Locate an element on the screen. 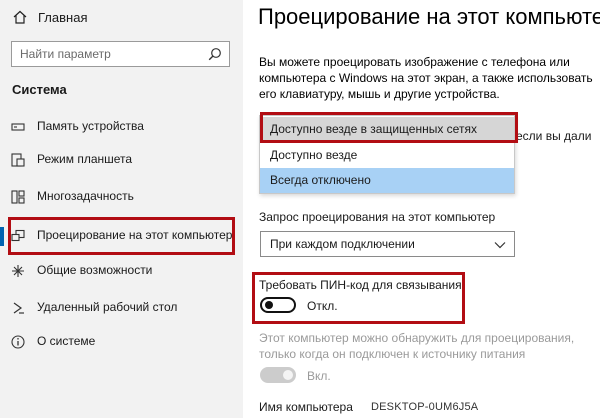 Image resolution: width=600 pixels, height=418 pixels. remote-desktop-icon is located at coordinates (18, 308).